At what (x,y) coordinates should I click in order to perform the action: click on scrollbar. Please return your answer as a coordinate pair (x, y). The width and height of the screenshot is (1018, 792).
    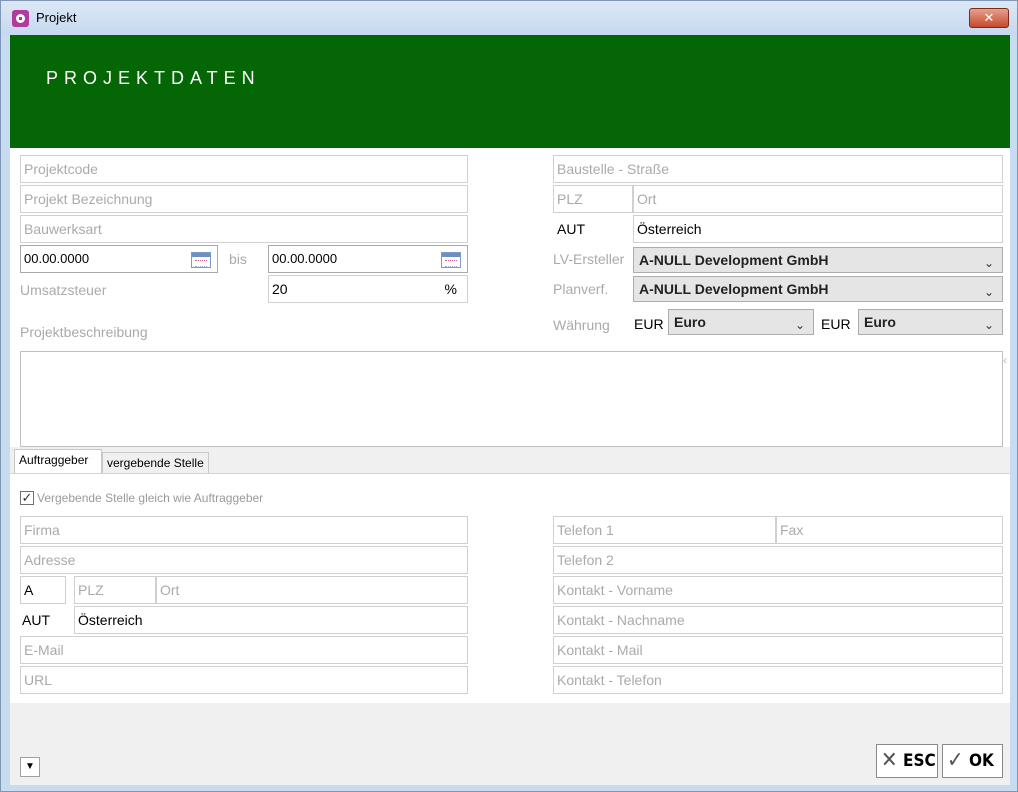
    Looking at the image, I should click on (1006, 399).